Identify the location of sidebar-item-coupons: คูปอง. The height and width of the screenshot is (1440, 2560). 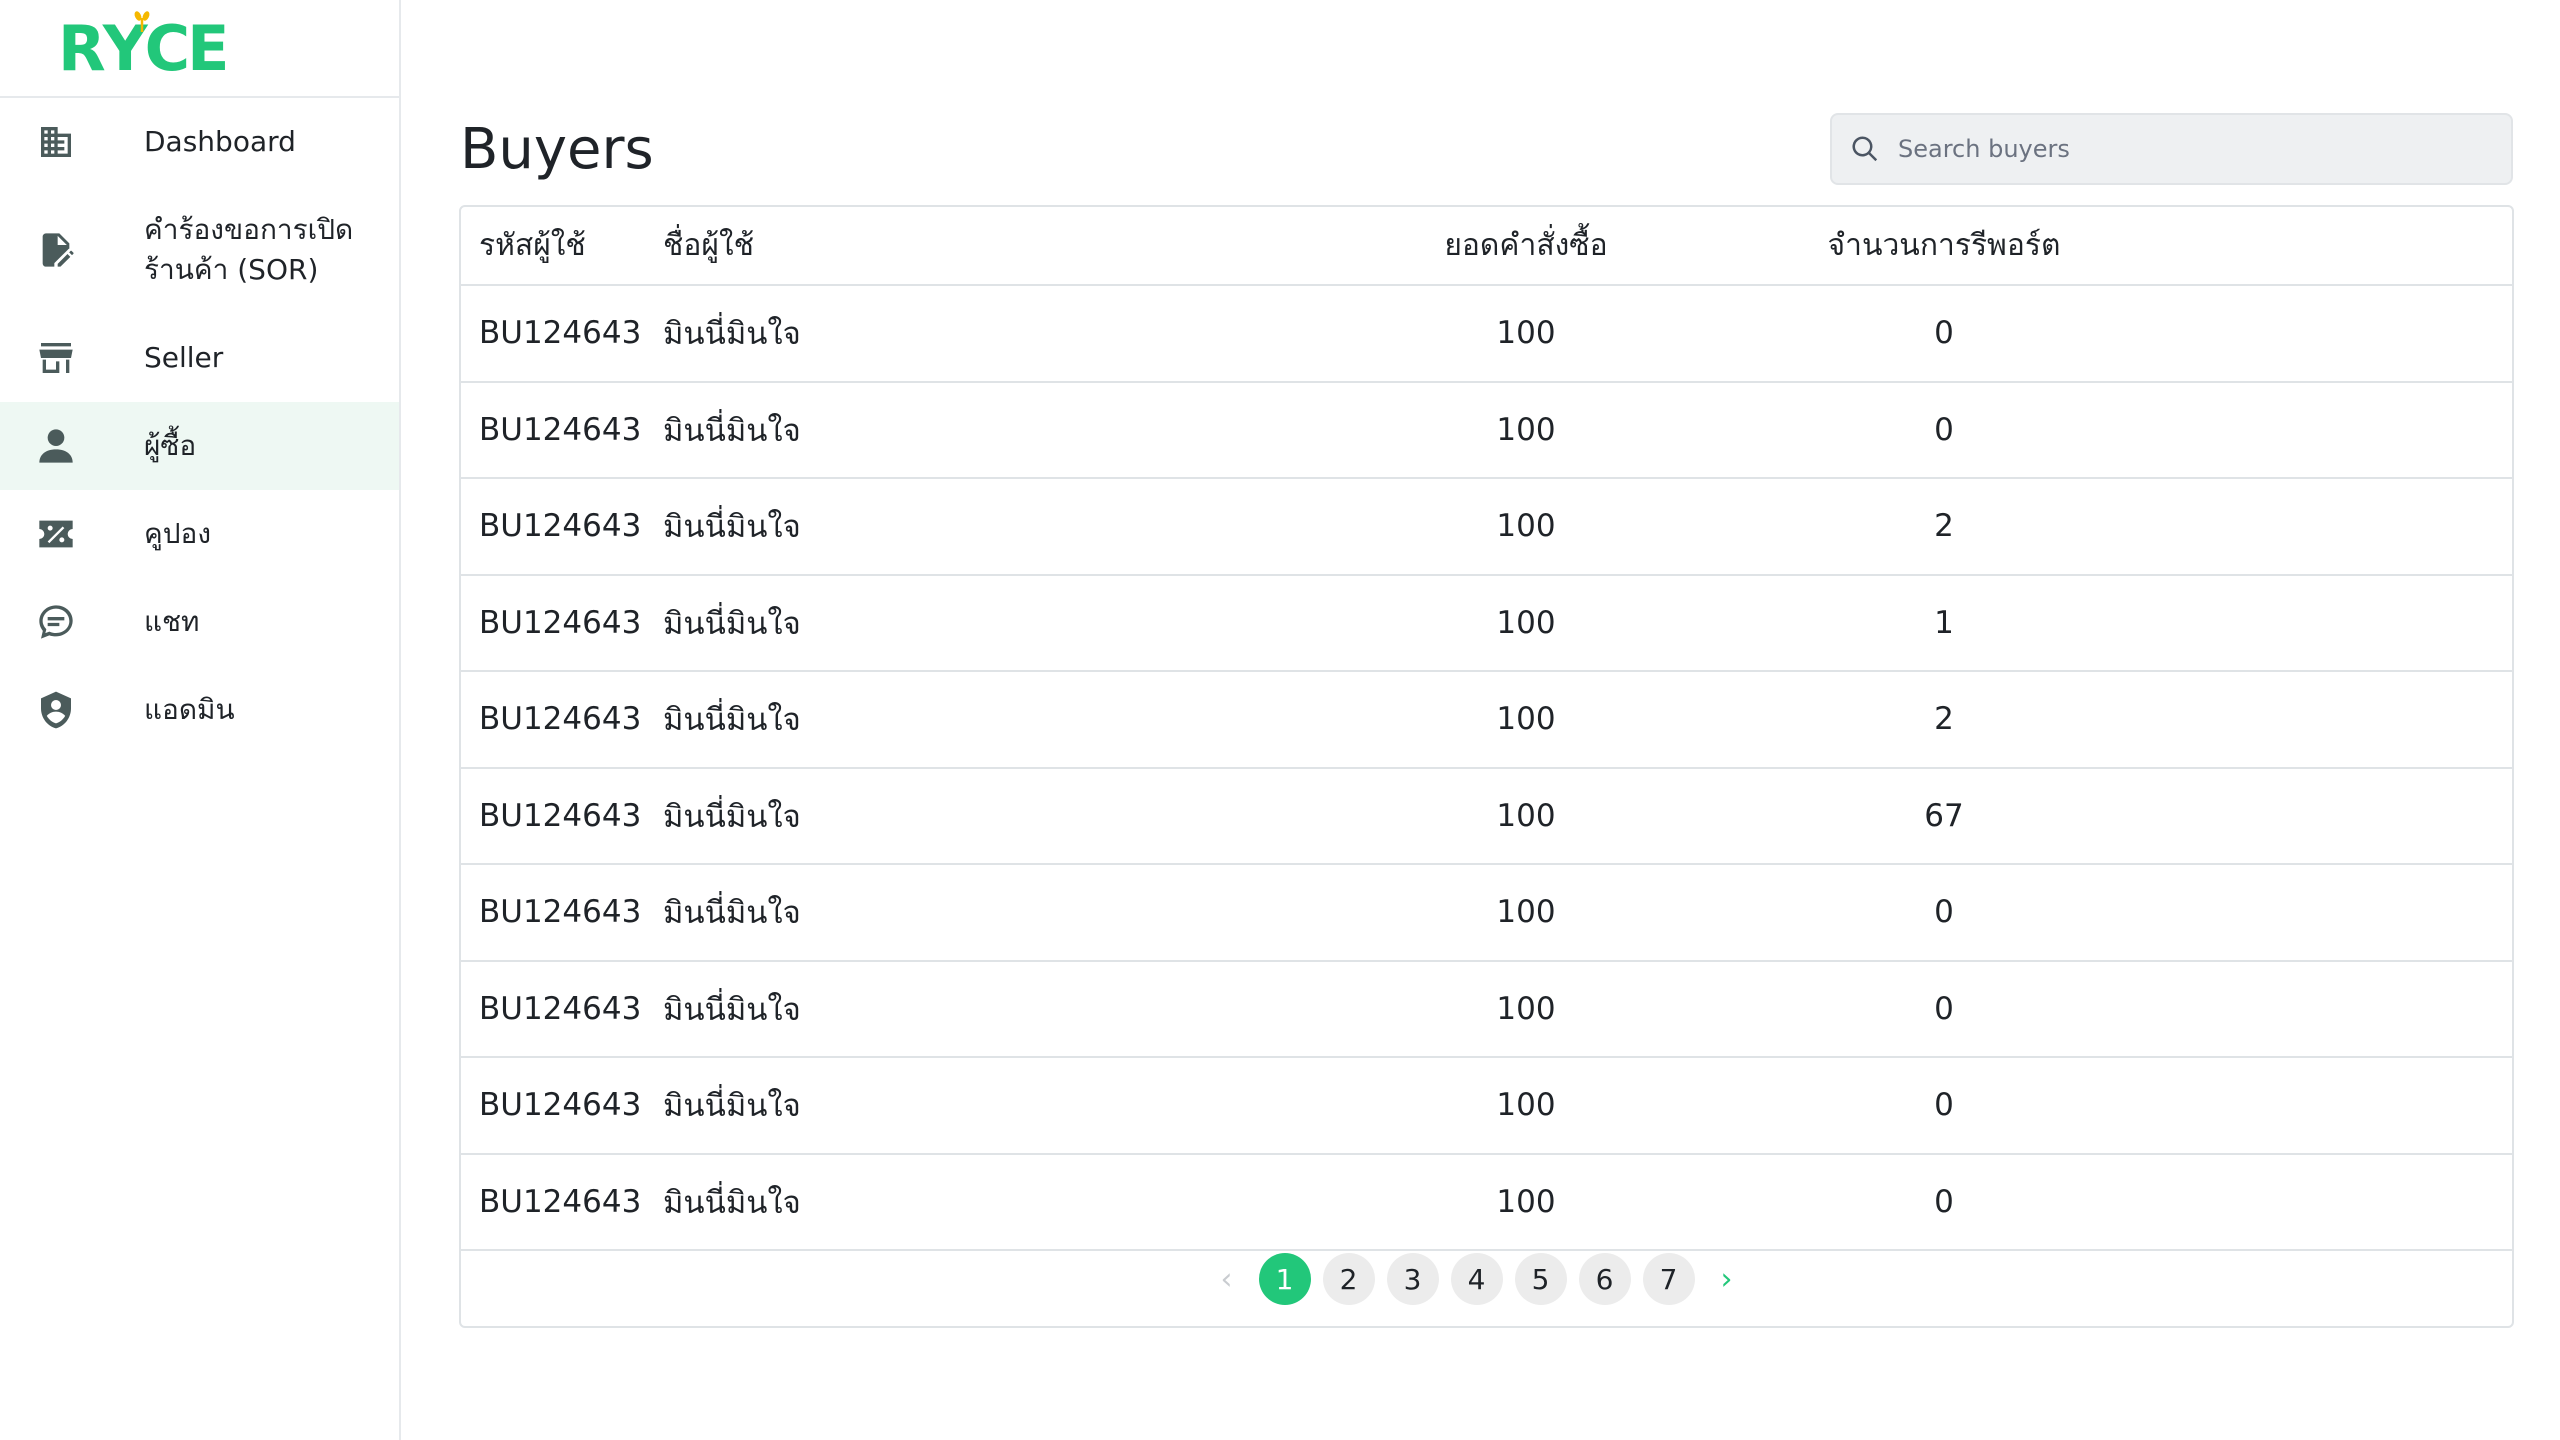
(199, 534).